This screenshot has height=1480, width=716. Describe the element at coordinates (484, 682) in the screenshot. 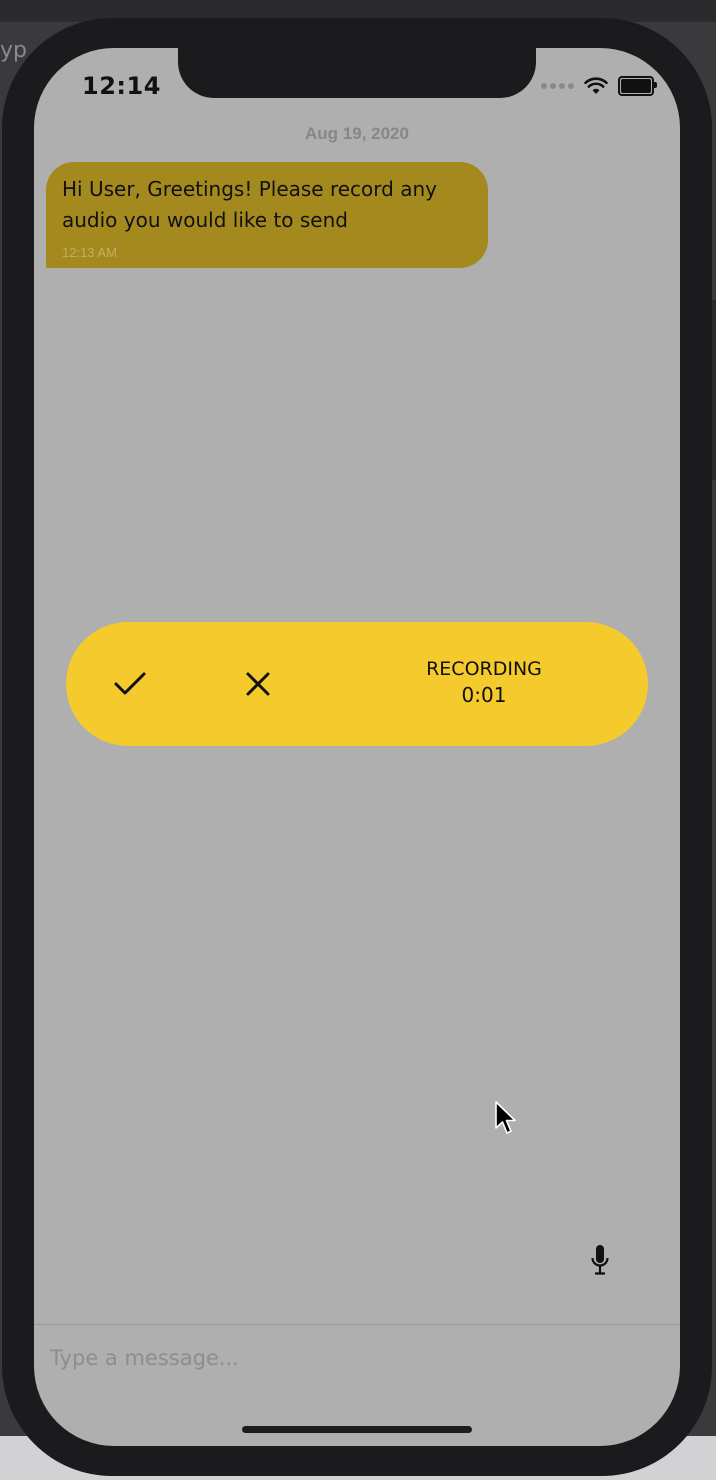

I see `recording-status: RECORDING 0:01` at that location.